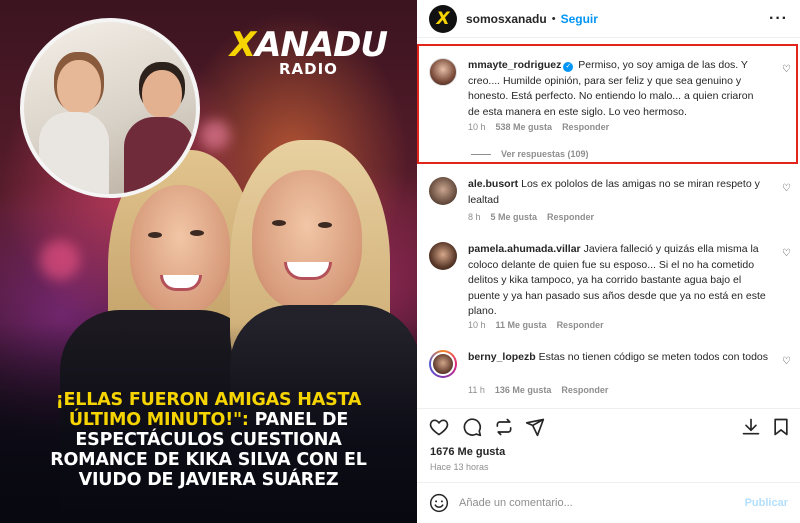  Describe the element at coordinates (521, 325) in the screenshot. I see `comment-likes: 11 Me gusta` at that location.